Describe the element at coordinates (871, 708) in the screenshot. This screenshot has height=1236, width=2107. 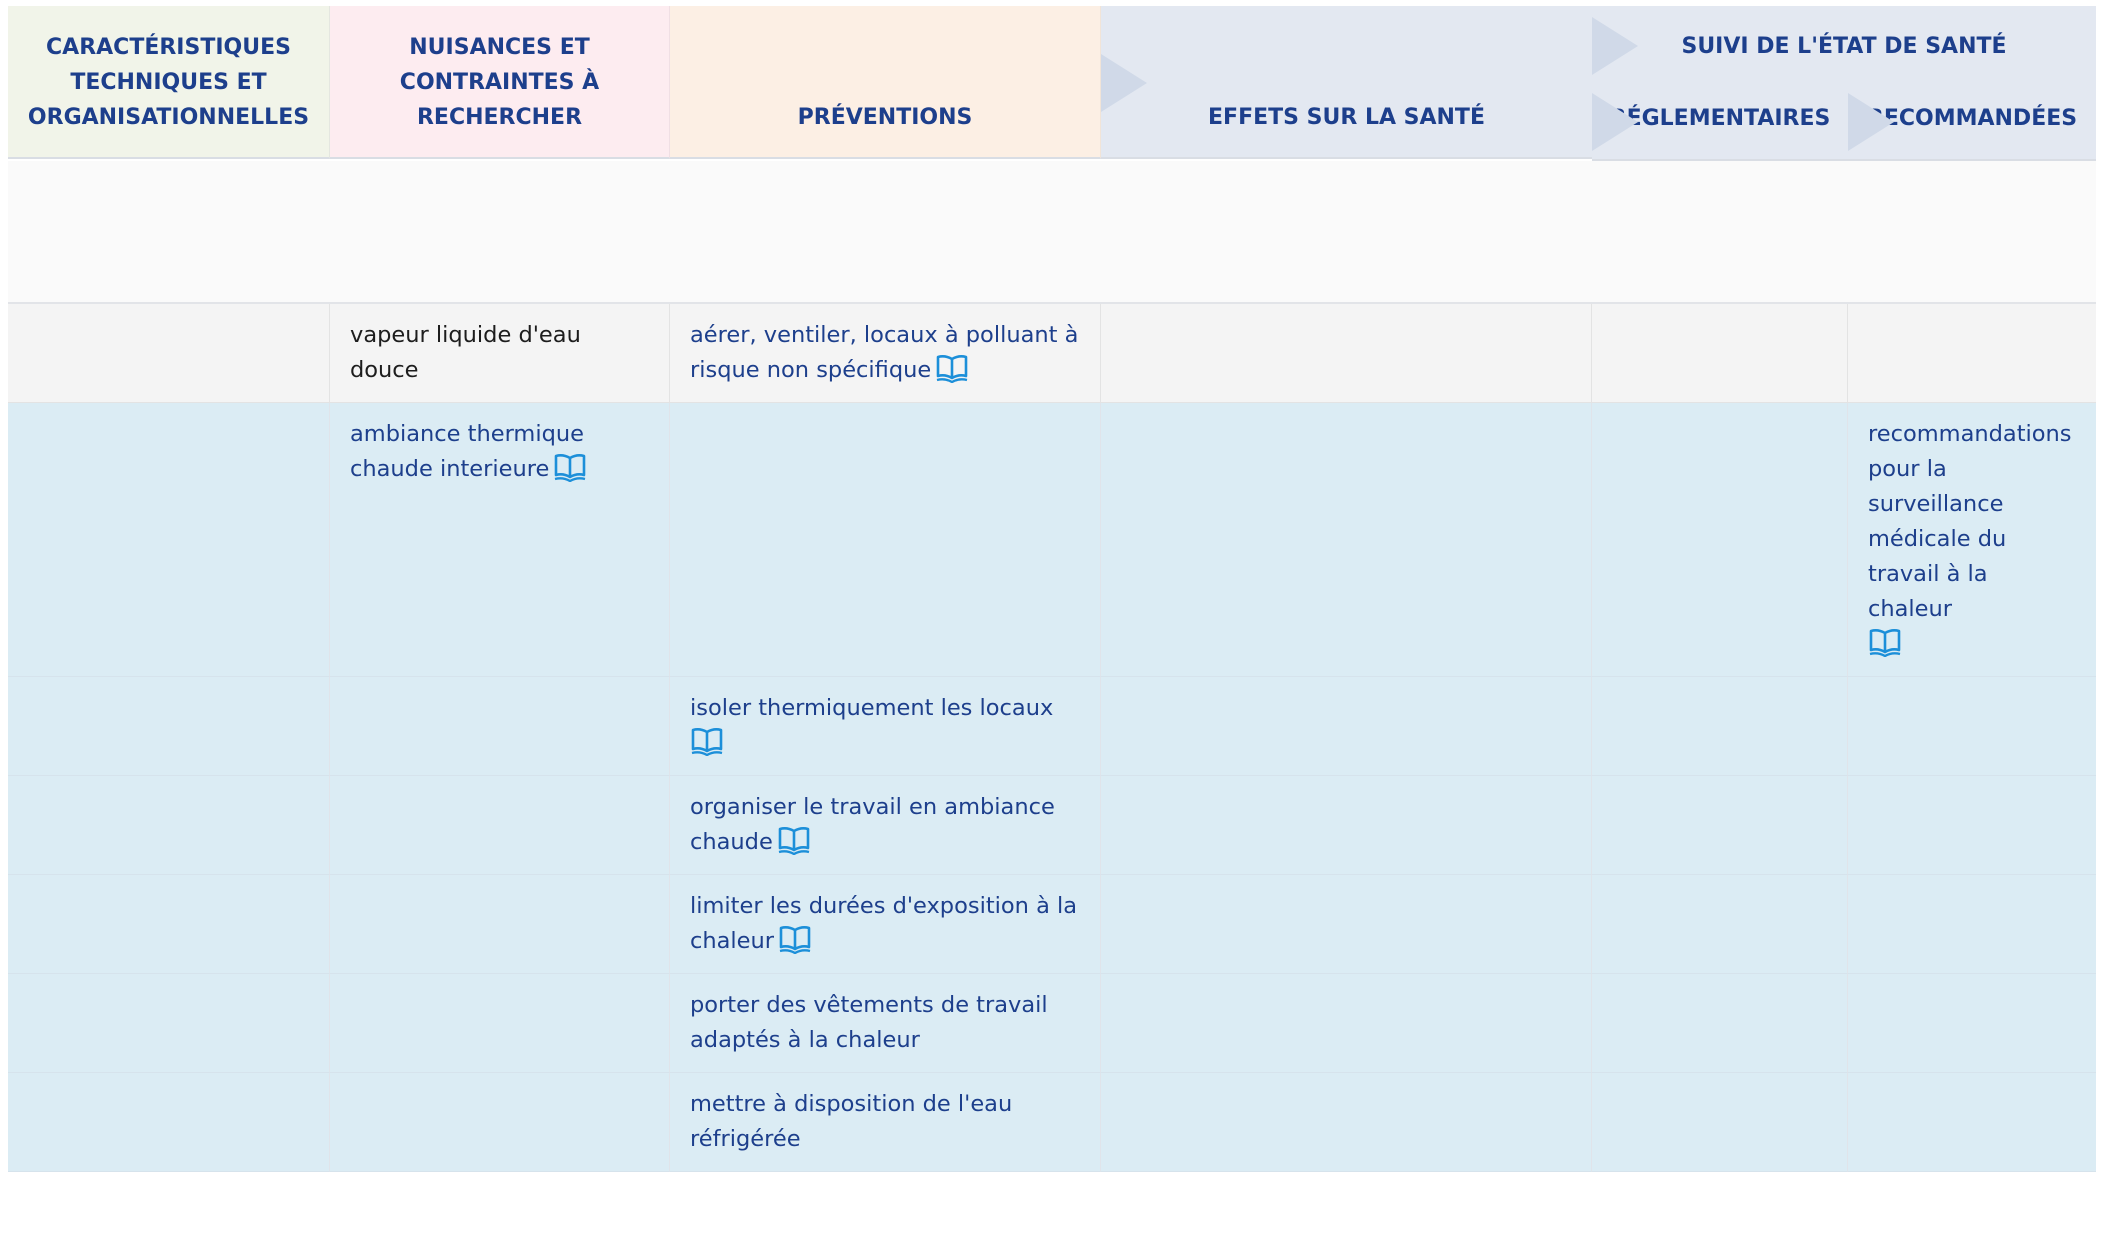
I see `prevention-link: isoler thermiquement les locaux` at that location.